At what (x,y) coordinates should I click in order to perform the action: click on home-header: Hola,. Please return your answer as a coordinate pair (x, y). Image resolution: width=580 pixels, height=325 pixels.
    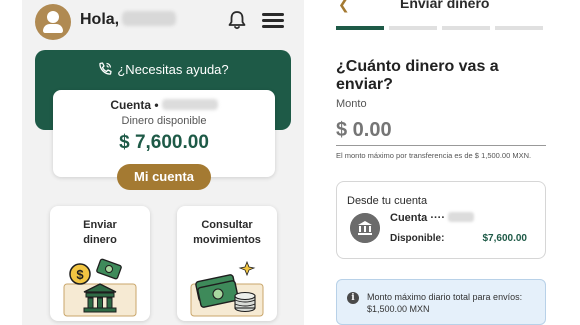
    Looking at the image, I should click on (163, 21).